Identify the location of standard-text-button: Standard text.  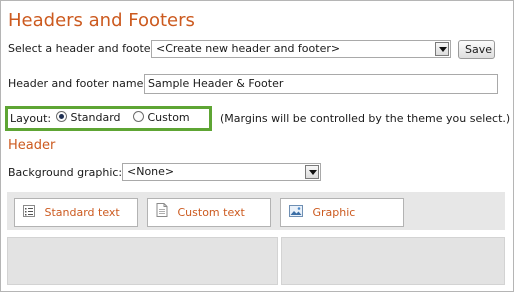
(76, 212).